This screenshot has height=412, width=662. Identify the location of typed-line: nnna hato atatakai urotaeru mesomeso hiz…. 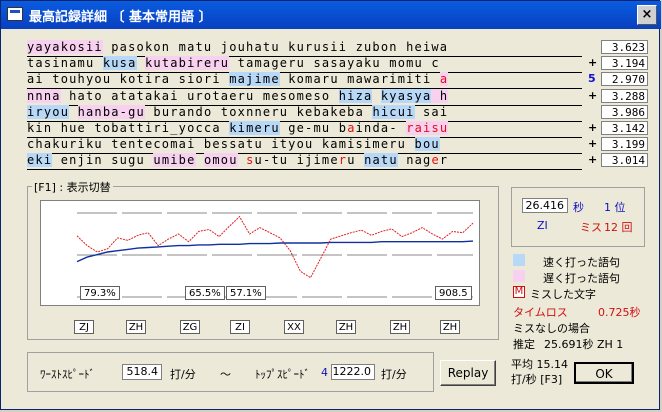
(304, 97).